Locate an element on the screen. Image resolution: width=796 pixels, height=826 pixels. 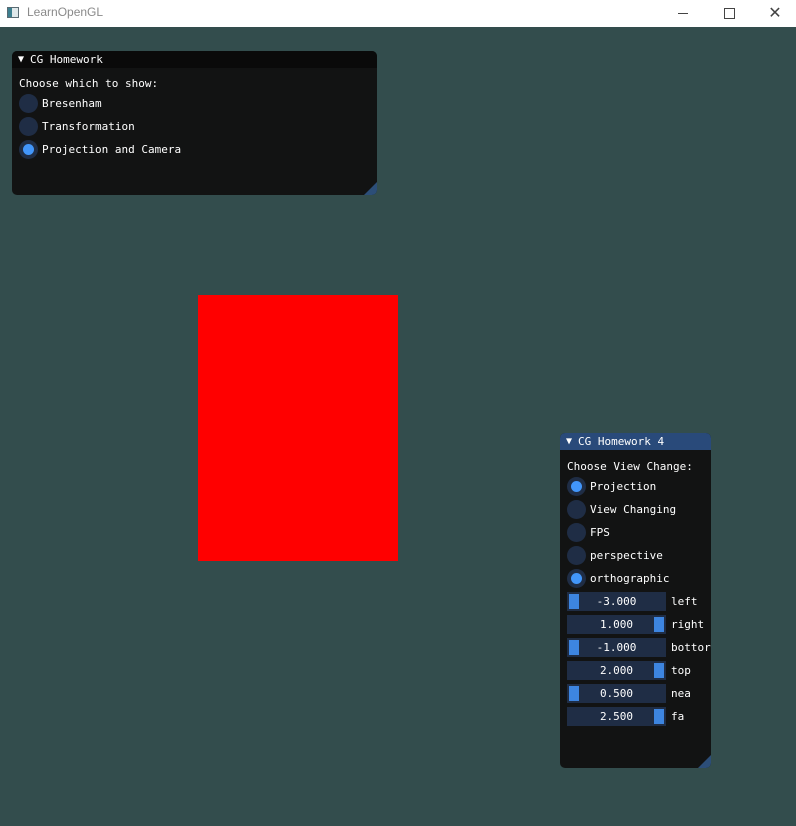
radio-bresenham: Bresenham is located at coordinates (60, 103).